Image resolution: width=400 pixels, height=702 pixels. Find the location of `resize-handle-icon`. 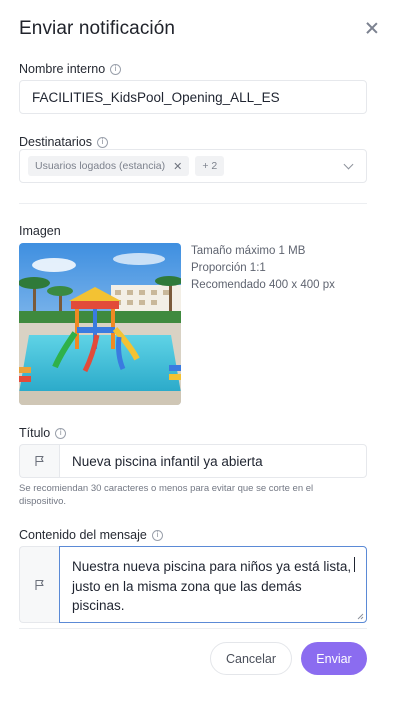

resize-handle-icon is located at coordinates (360, 616).